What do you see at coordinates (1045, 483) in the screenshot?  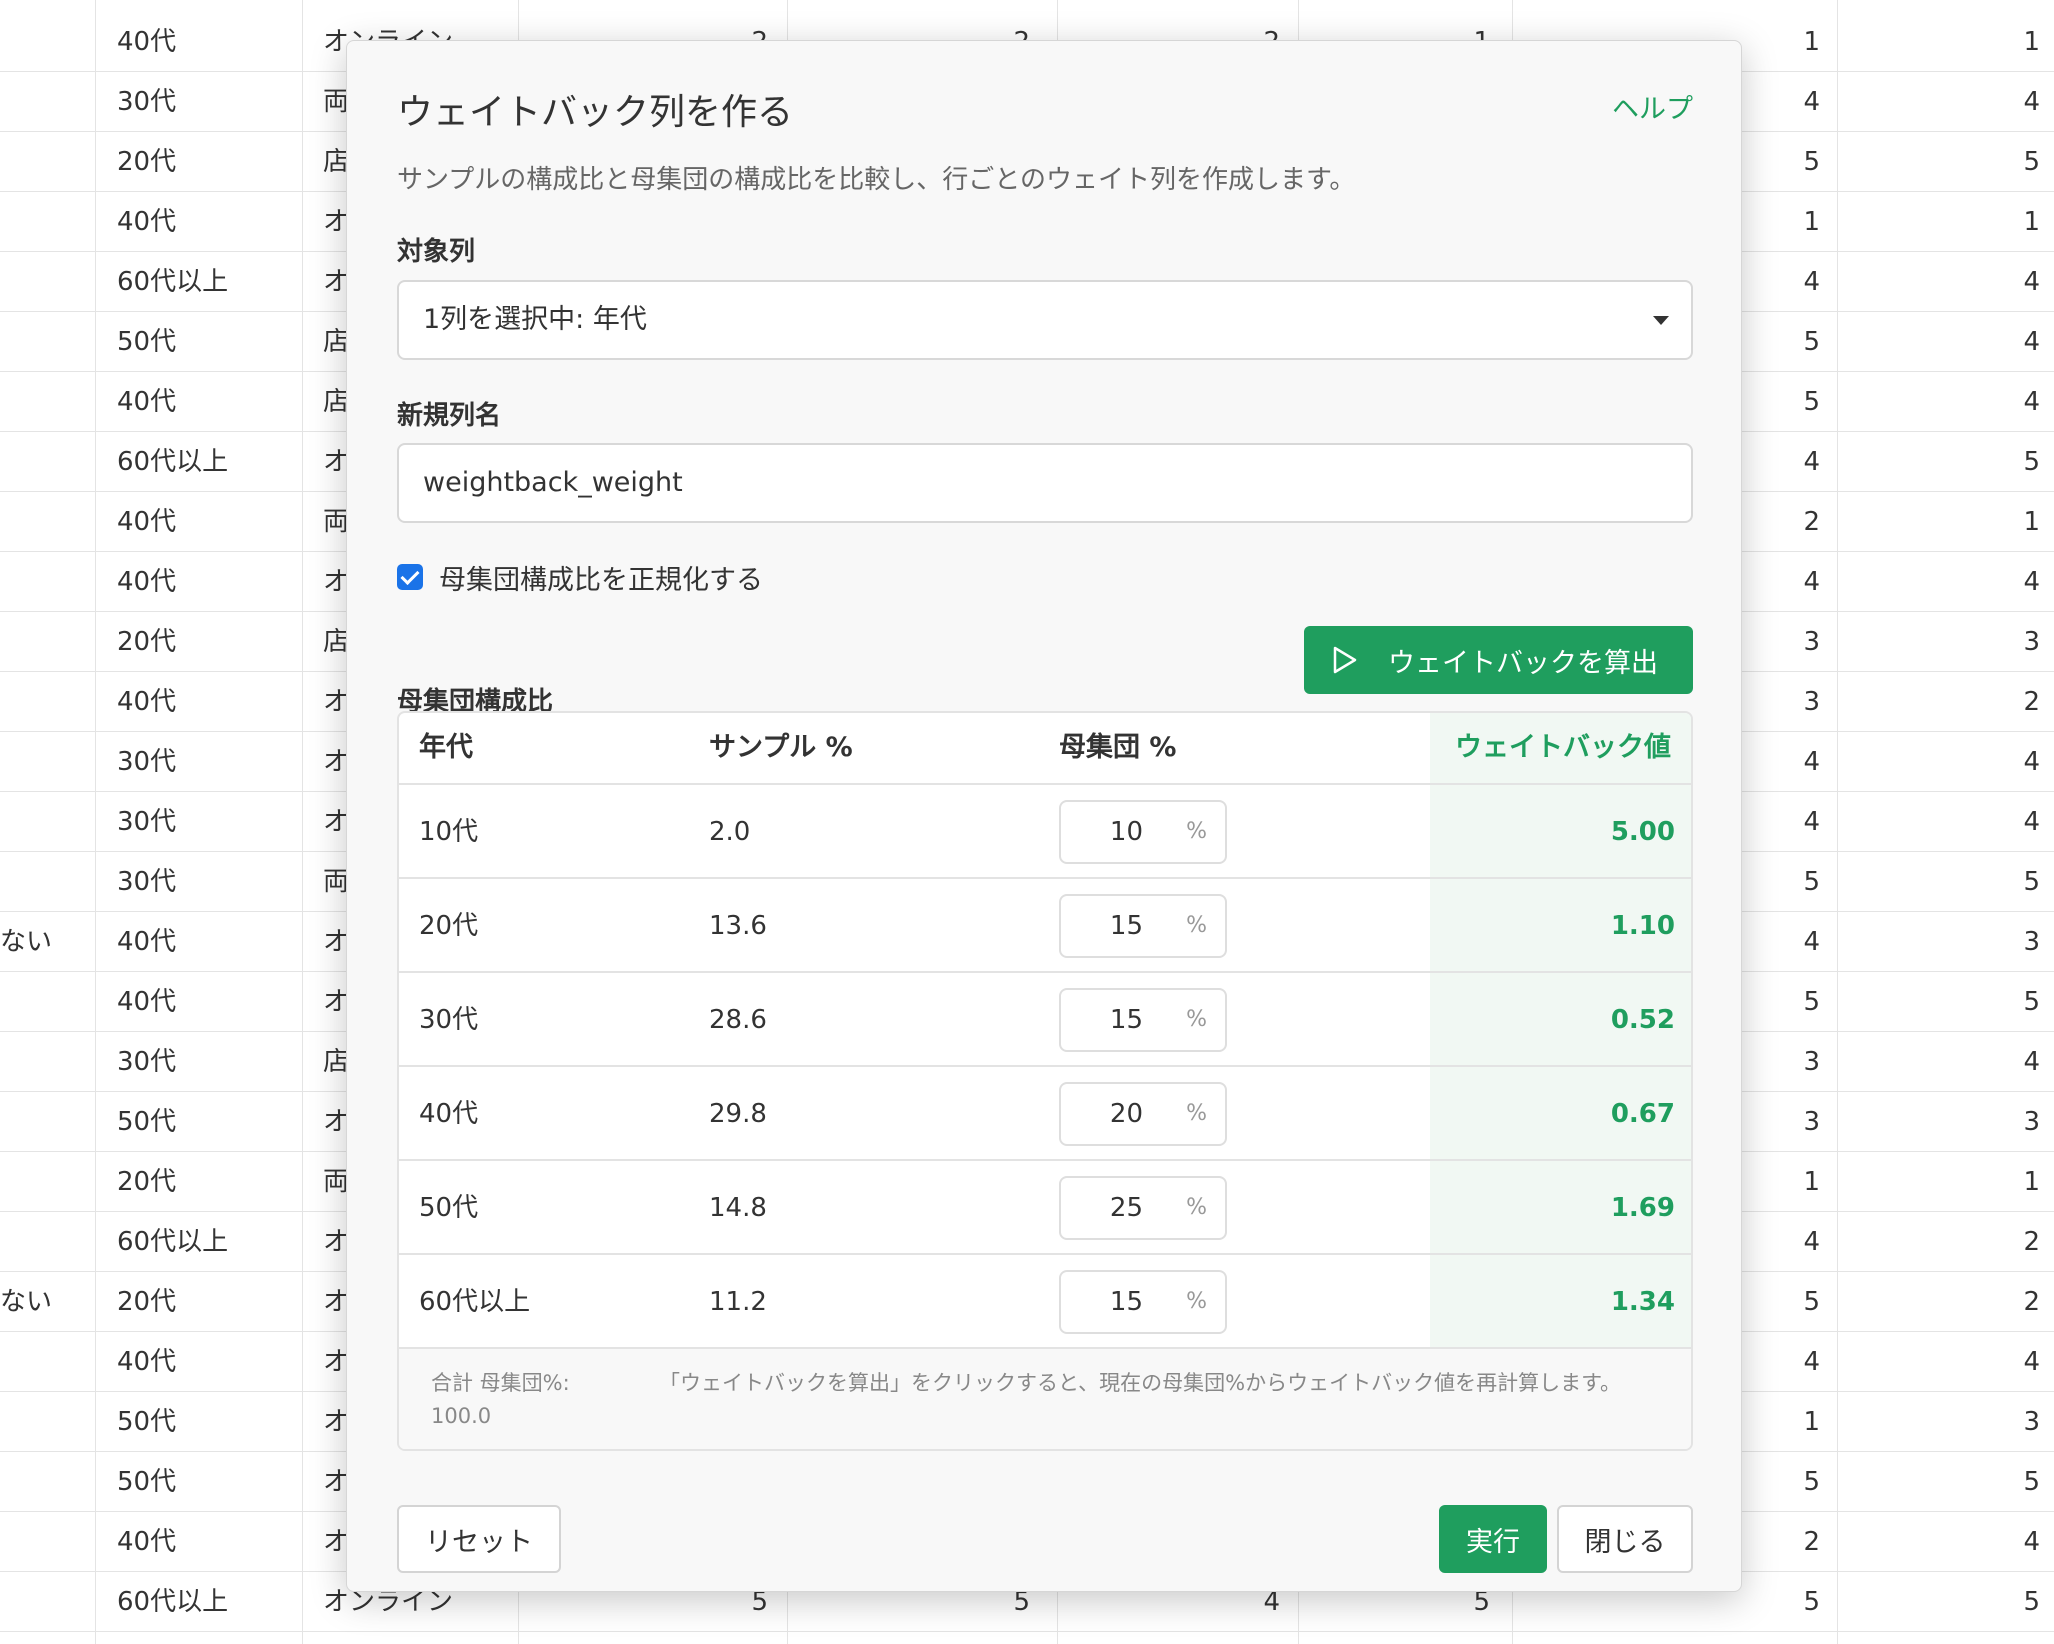 I see `new-column-name-input: weightback_weight` at bounding box center [1045, 483].